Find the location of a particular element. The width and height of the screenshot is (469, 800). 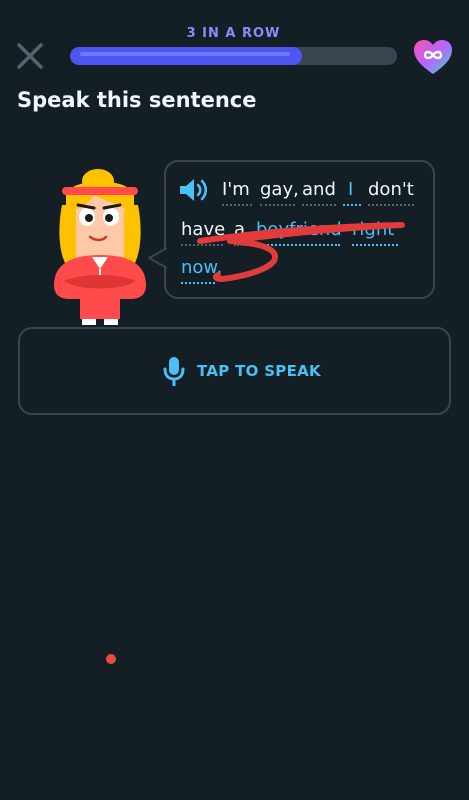

progress-fill is located at coordinates (186, 56).